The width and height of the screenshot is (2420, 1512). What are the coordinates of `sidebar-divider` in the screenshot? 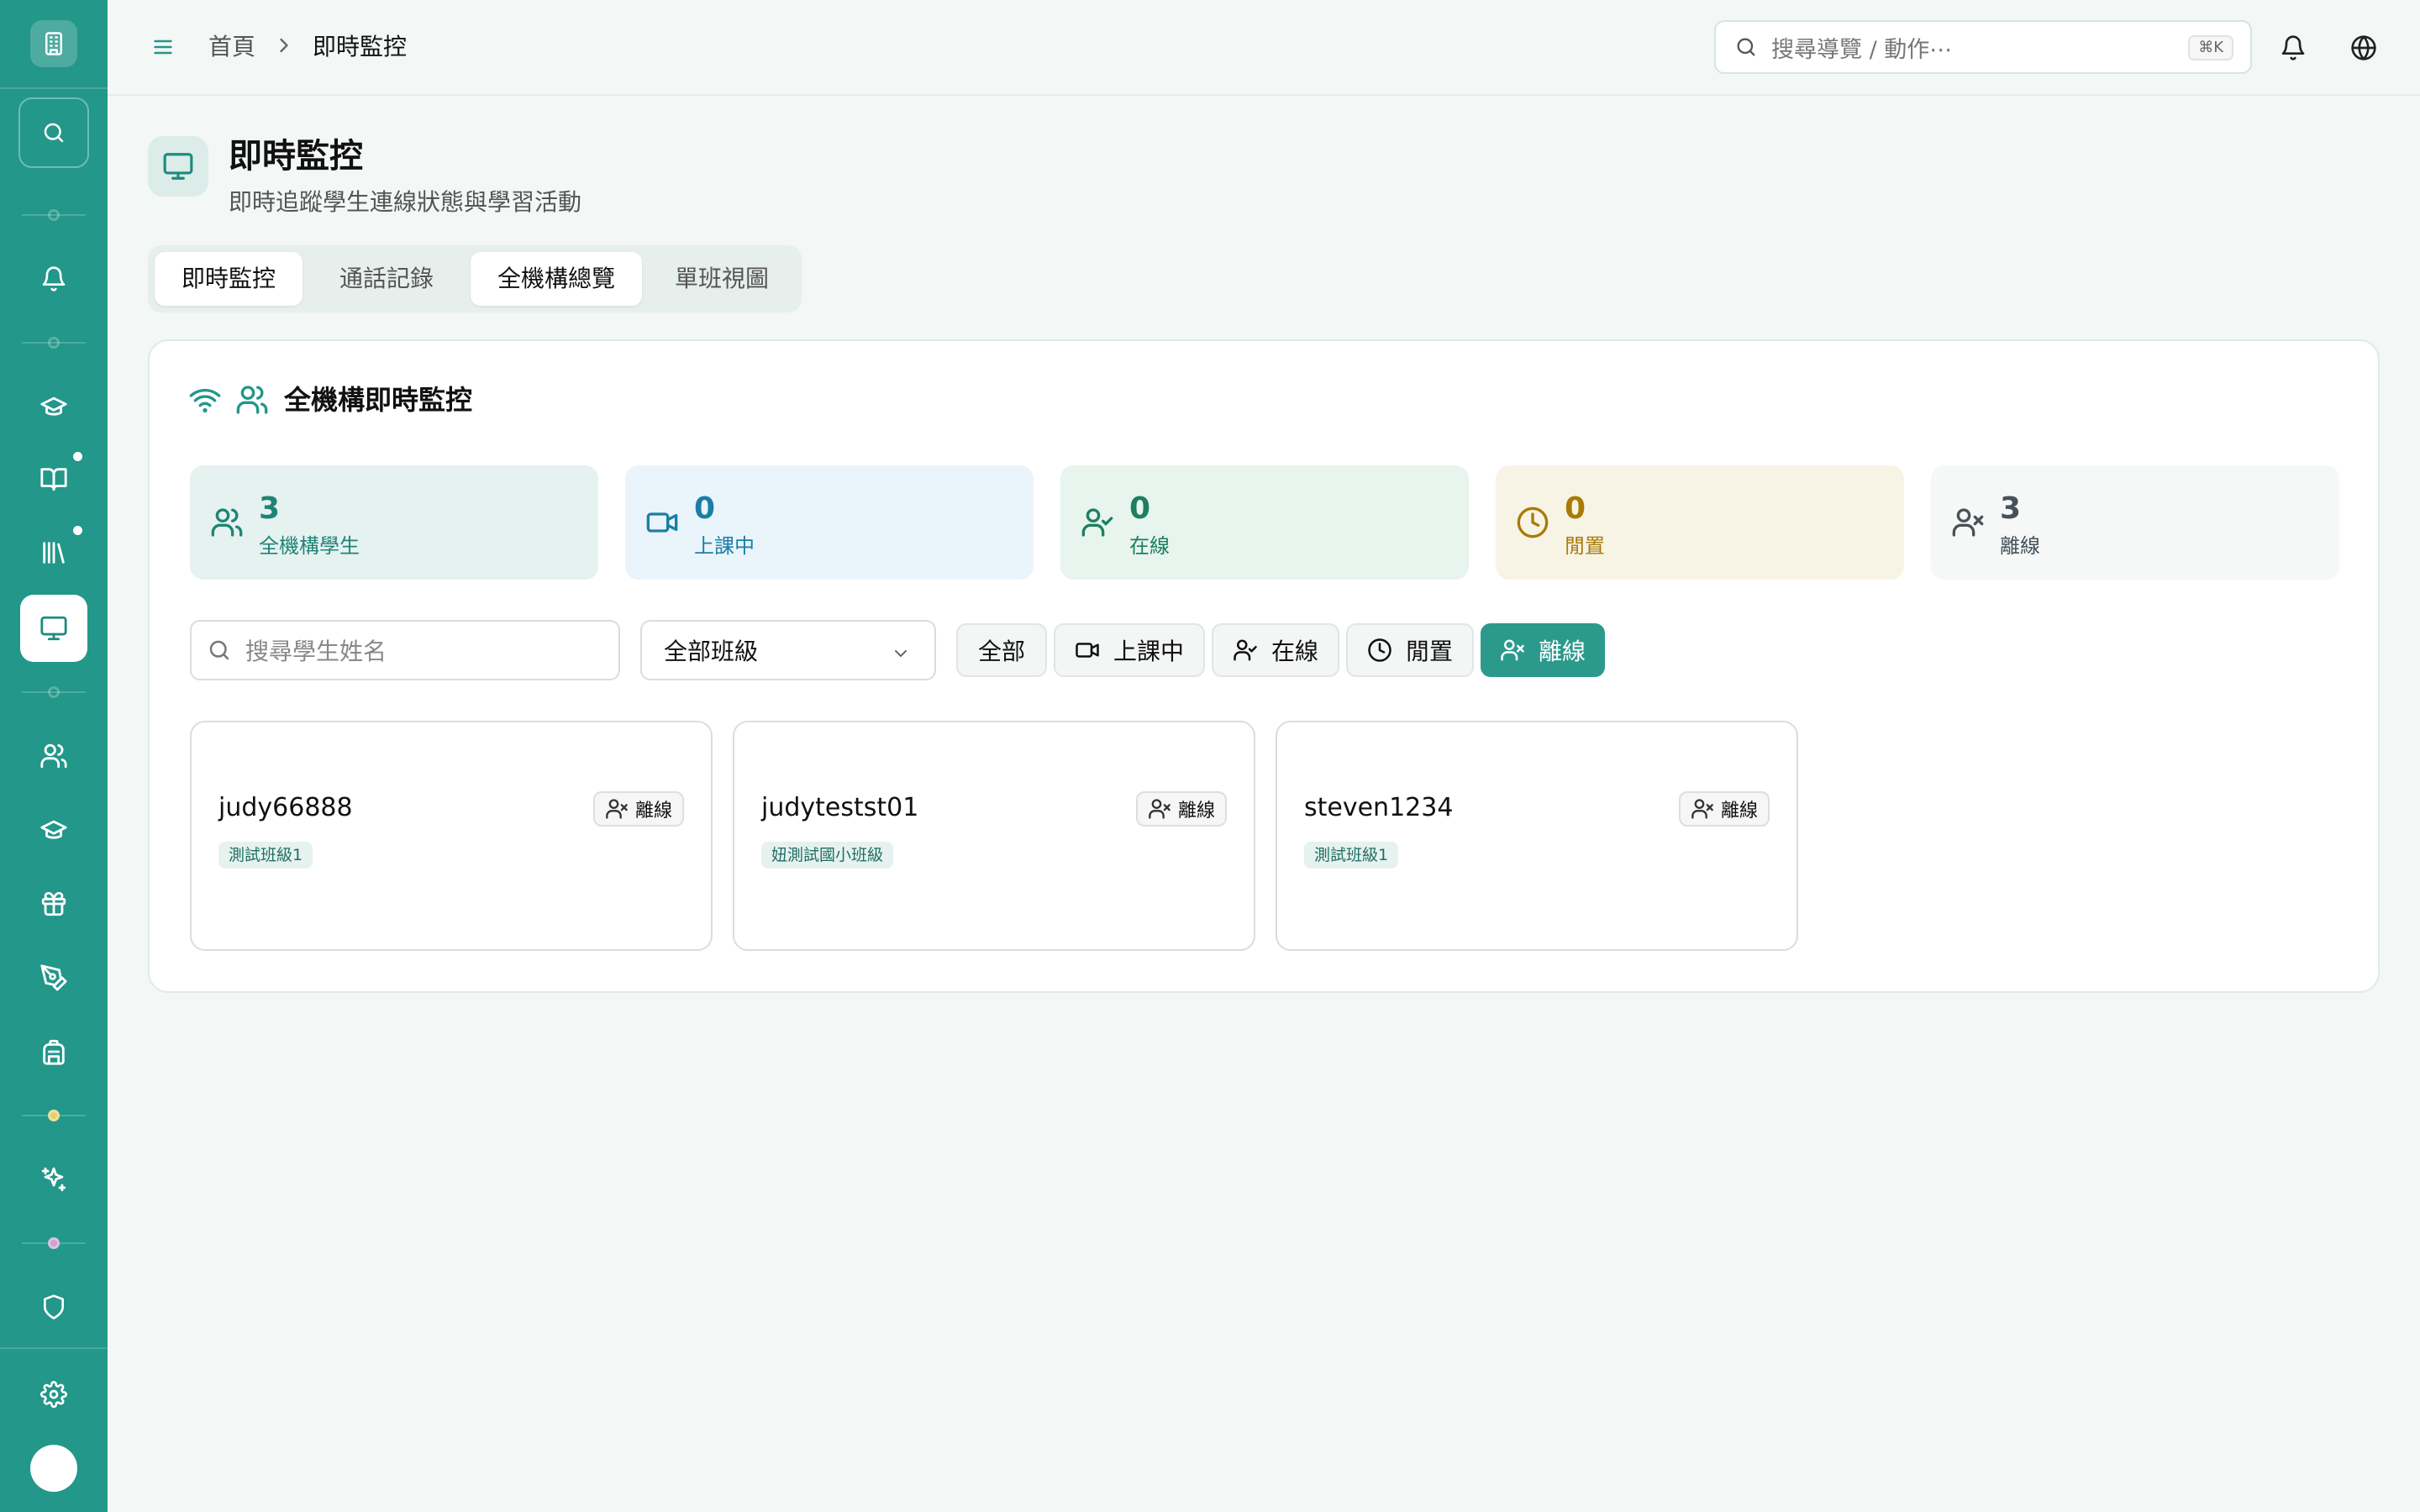 It's located at (54, 88).